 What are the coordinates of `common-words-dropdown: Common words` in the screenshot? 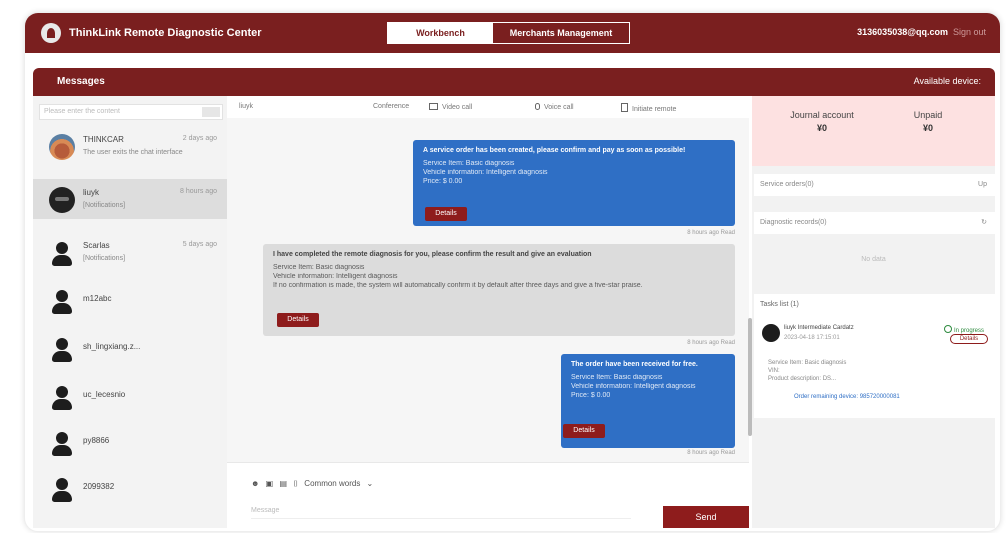 It's located at (332, 483).